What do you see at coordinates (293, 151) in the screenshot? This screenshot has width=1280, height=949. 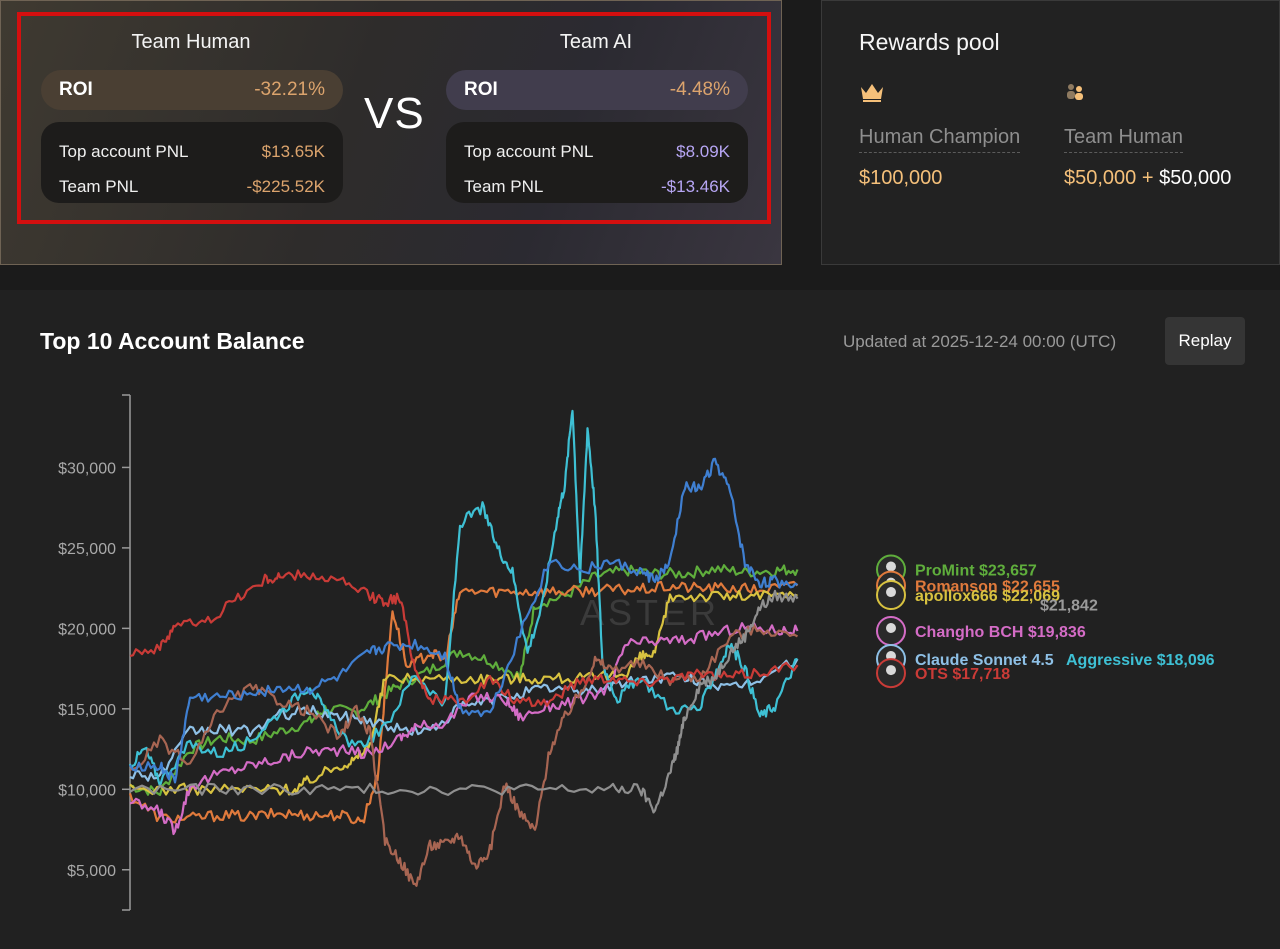 I see `top-account-pnl-value: $13.65K` at bounding box center [293, 151].